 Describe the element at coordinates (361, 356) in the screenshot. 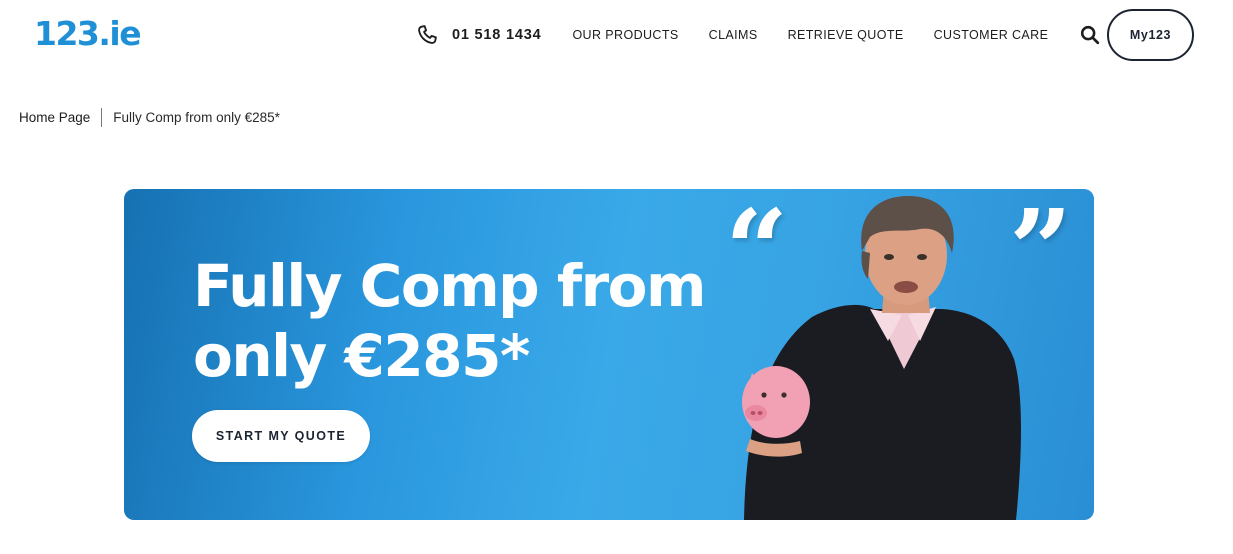

I see `hero-title-line-2: only €285*` at that location.